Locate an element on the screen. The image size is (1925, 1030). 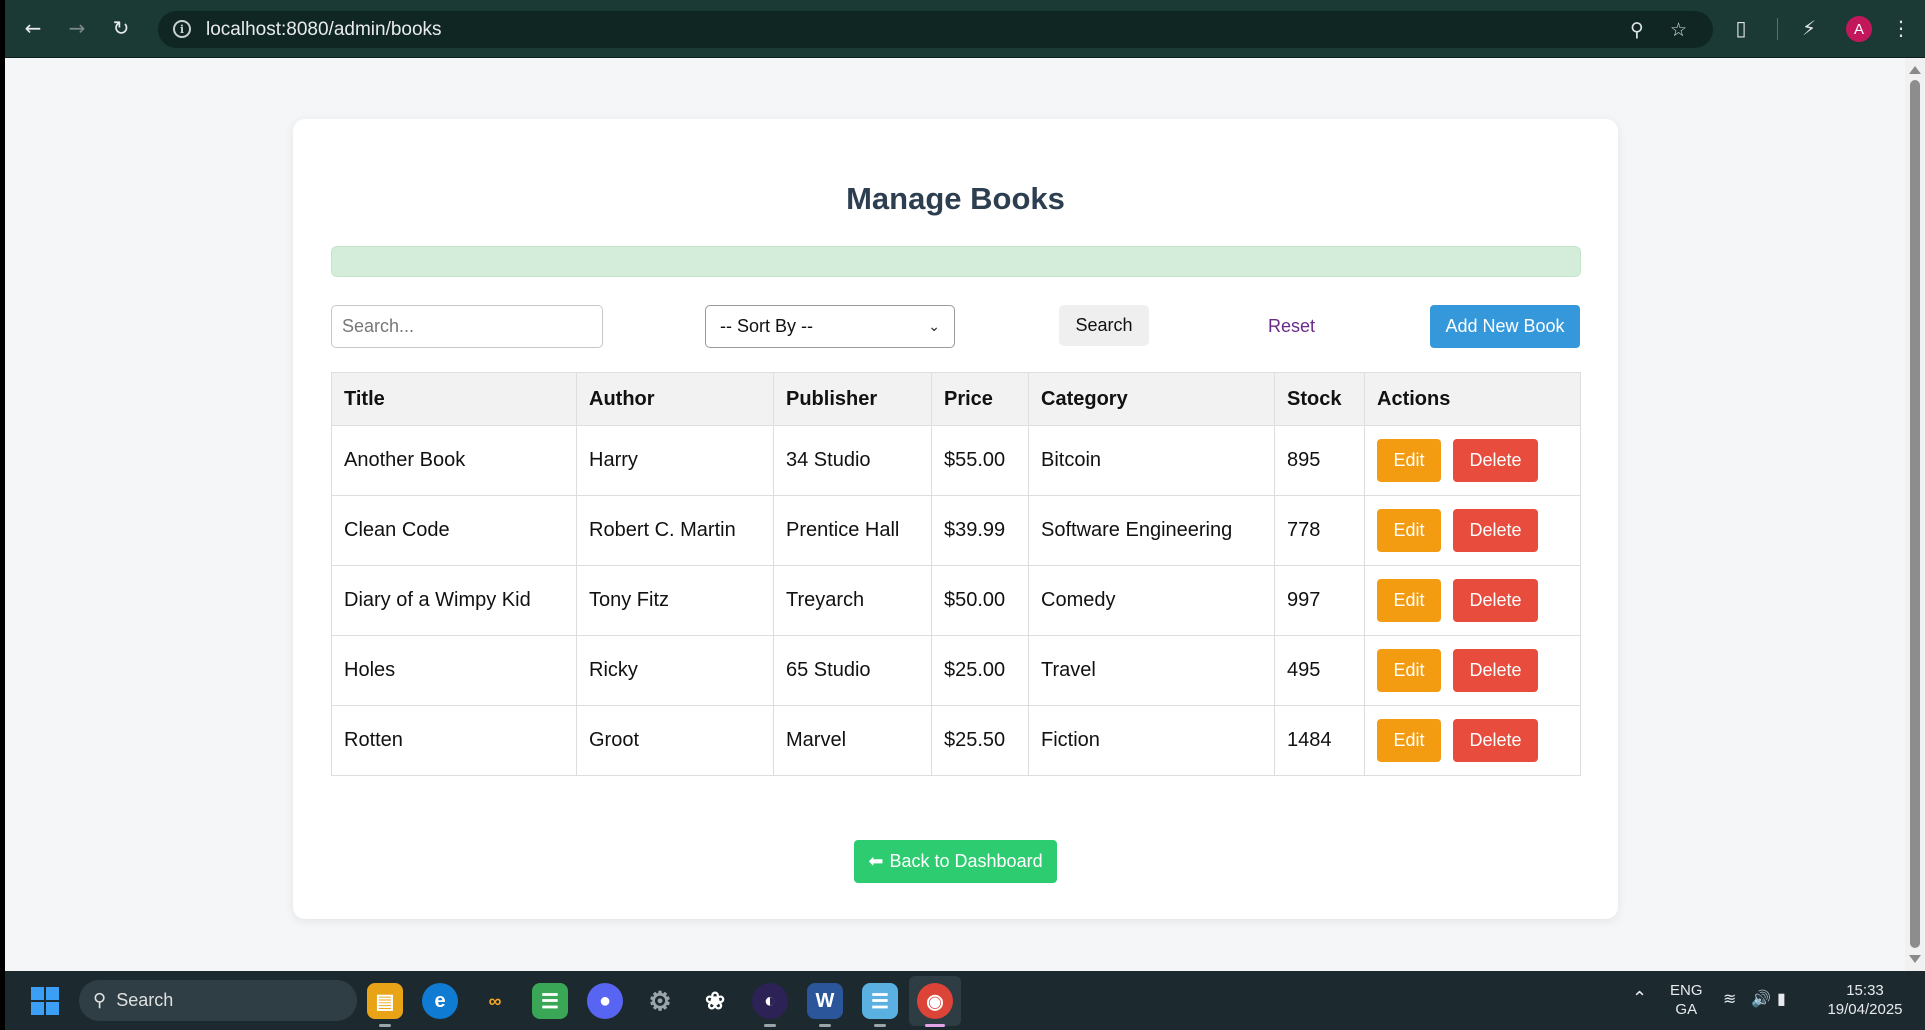
search-input is located at coordinates (467, 326).